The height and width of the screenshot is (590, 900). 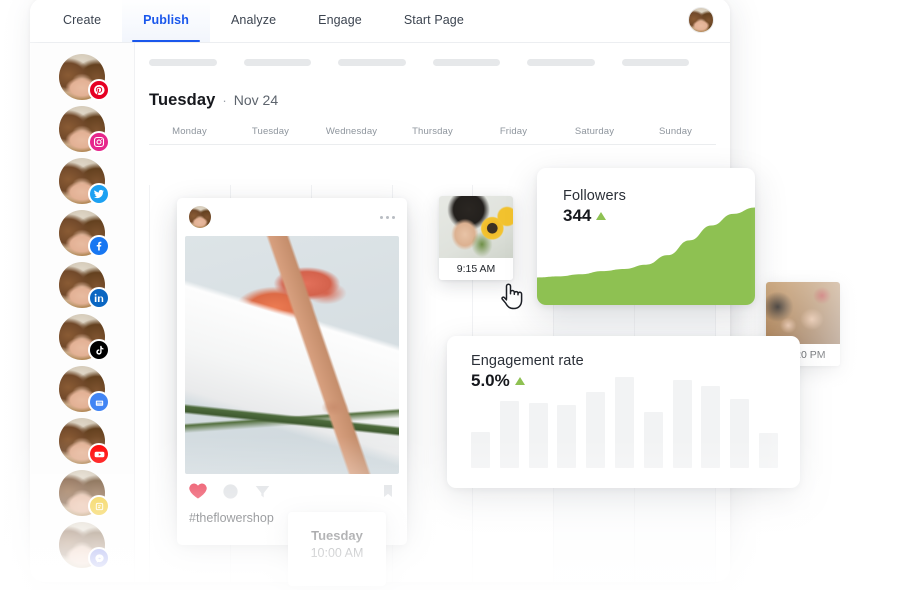 What do you see at coordinates (230, 491) in the screenshot?
I see `comment-icon` at bounding box center [230, 491].